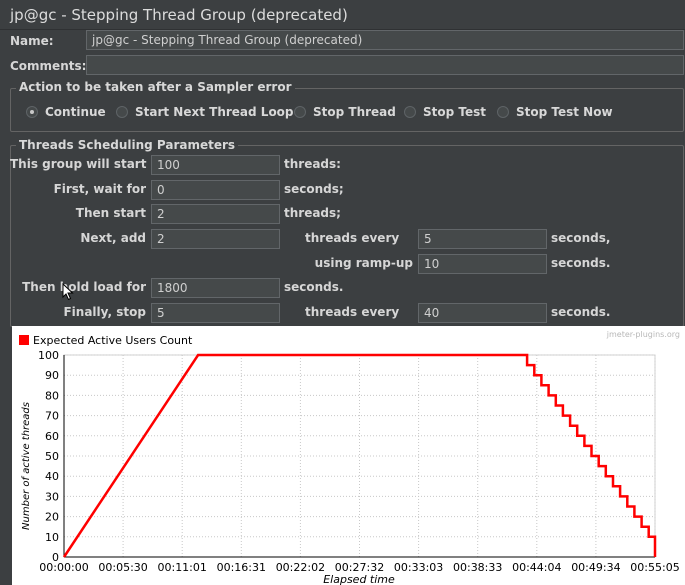 This screenshot has width=685, height=585. Describe the element at coordinates (75, 112) in the screenshot. I see `continue-label: Continue` at that location.